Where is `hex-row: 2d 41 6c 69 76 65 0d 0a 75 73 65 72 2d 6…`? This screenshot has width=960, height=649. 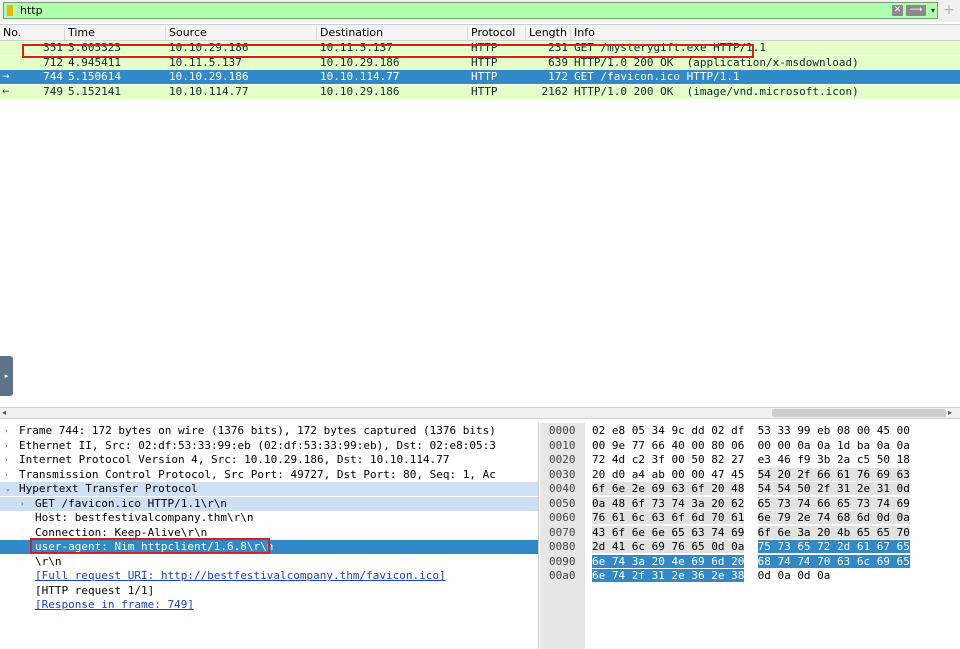
hex-row: 2d 41 6c 69 76 65 0d 0a 75 73 65 72 2d 6… is located at coordinates (751, 547).